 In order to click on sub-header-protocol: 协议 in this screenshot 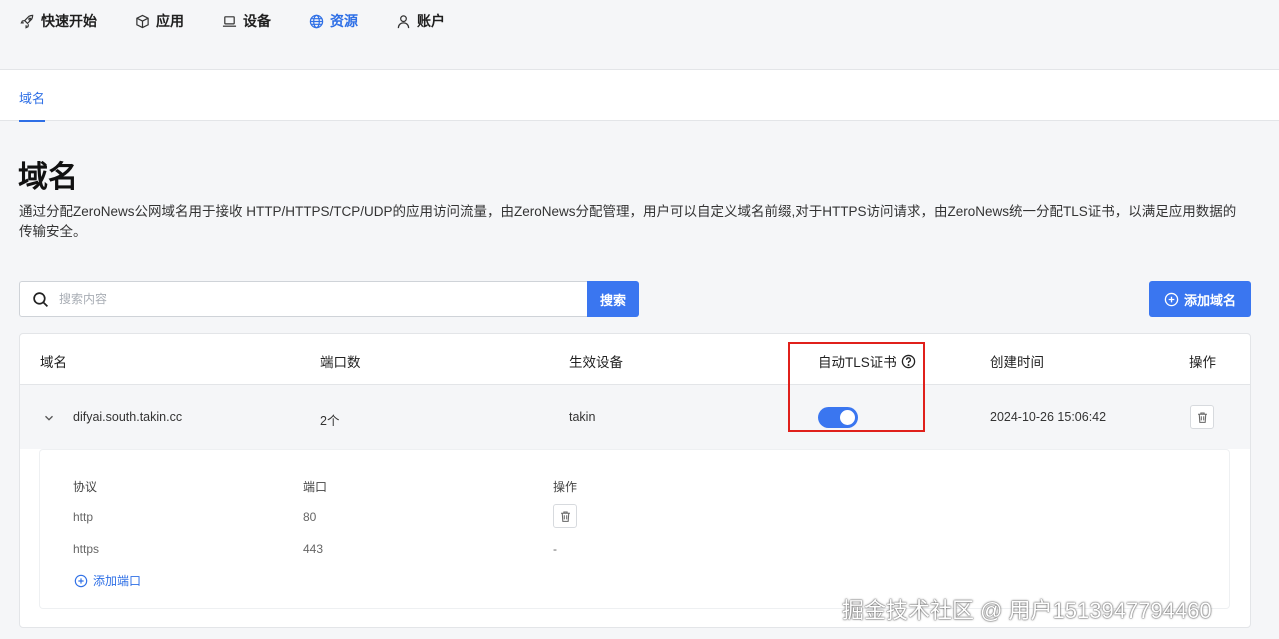, I will do `click(85, 487)`.